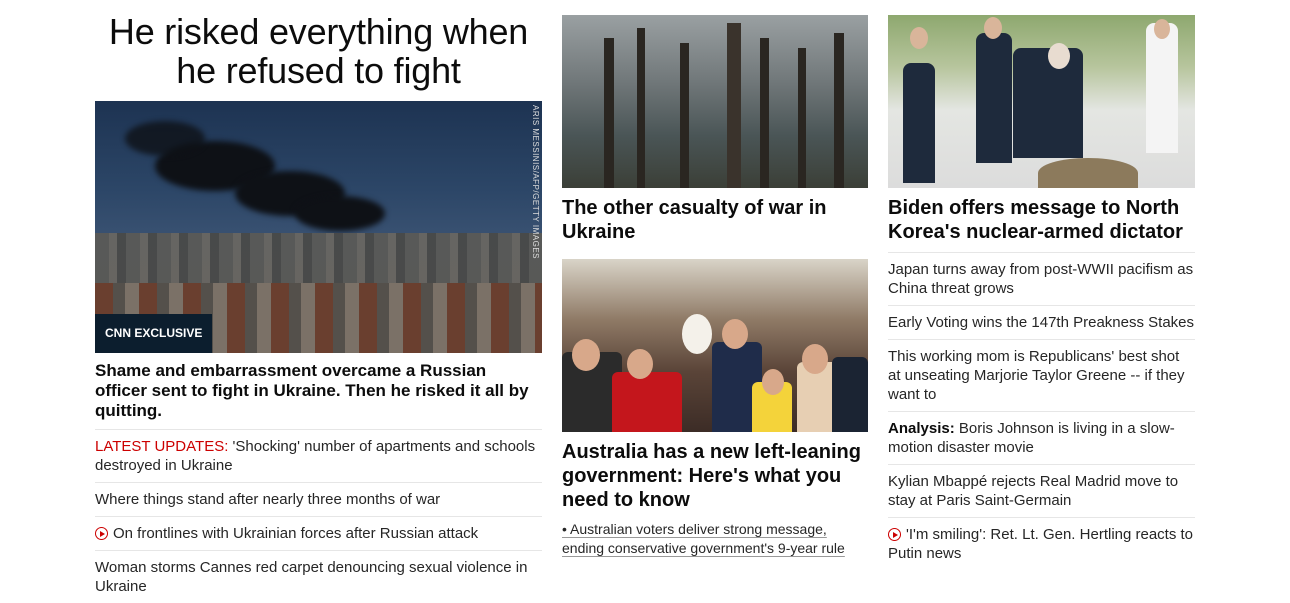 The width and height of the screenshot is (1290, 603). What do you see at coordinates (715, 345) in the screenshot?
I see `crowd-image` at bounding box center [715, 345].